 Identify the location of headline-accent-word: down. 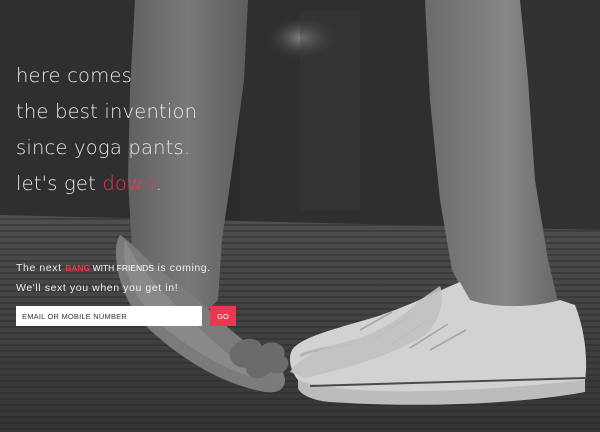
(129, 183).